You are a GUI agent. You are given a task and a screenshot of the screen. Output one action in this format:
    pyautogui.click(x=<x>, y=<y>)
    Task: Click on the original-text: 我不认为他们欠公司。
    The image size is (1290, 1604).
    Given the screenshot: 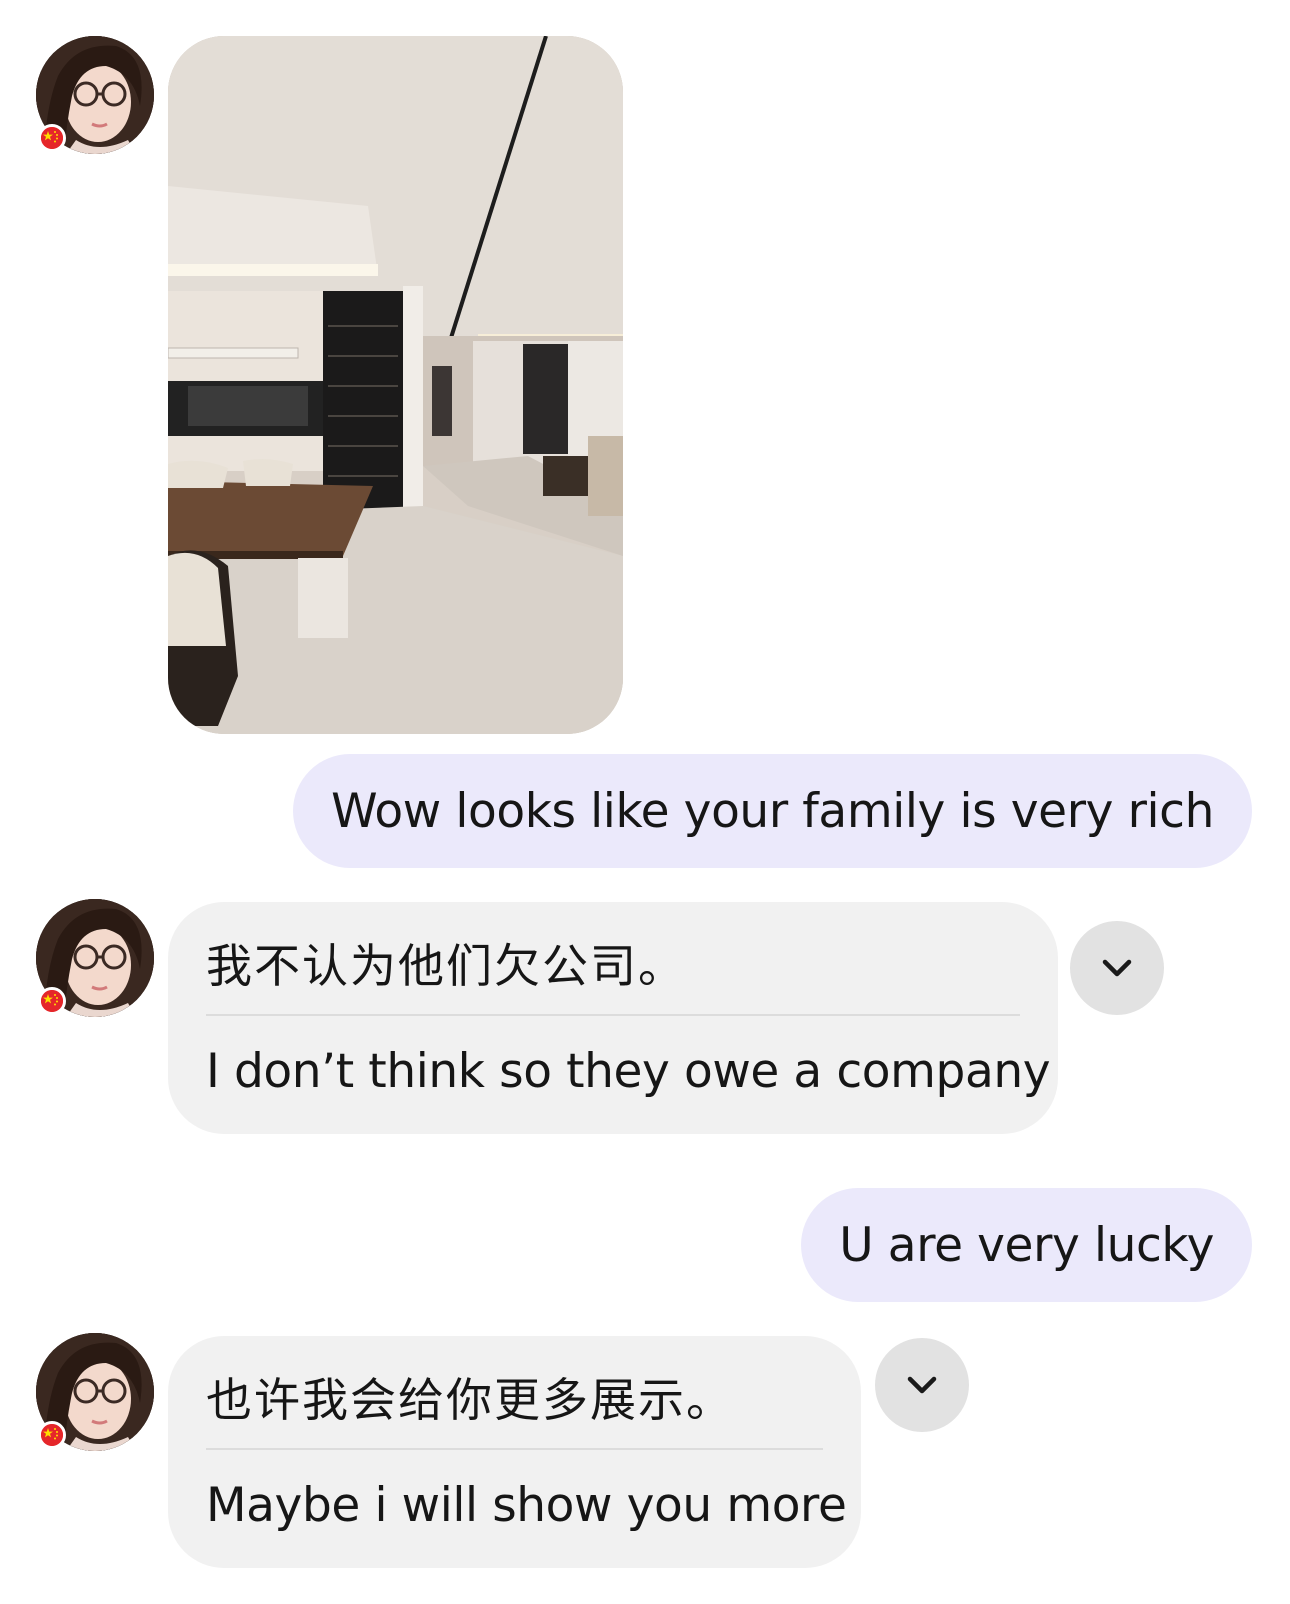 What is the action you would take?
    pyautogui.click(x=446, y=966)
    